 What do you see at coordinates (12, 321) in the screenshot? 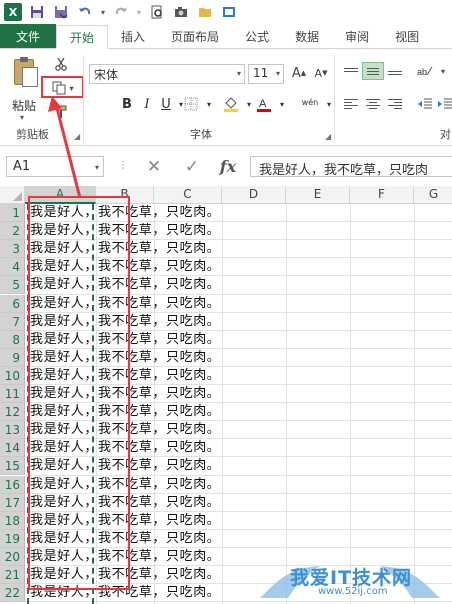
I see `row-header: 7` at bounding box center [12, 321].